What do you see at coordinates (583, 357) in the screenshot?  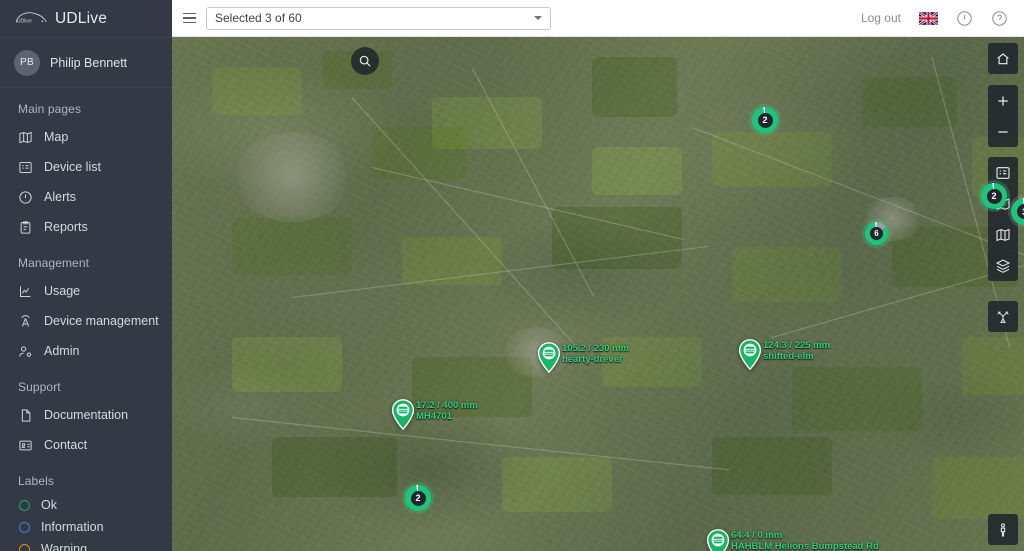 I see `device-marker: 105.2 / 230 mm hearty-drever` at bounding box center [583, 357].